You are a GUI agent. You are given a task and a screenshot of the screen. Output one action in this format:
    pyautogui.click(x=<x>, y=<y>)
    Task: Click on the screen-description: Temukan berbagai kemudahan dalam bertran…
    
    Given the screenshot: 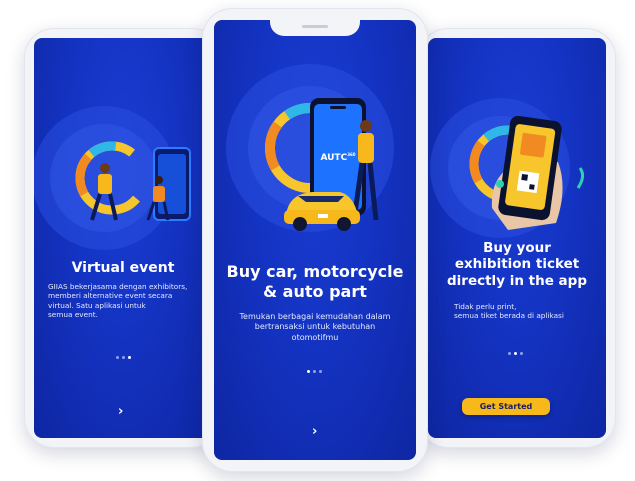 What is the action you would take?
    pyautogui.click(x=315, y=327)
    